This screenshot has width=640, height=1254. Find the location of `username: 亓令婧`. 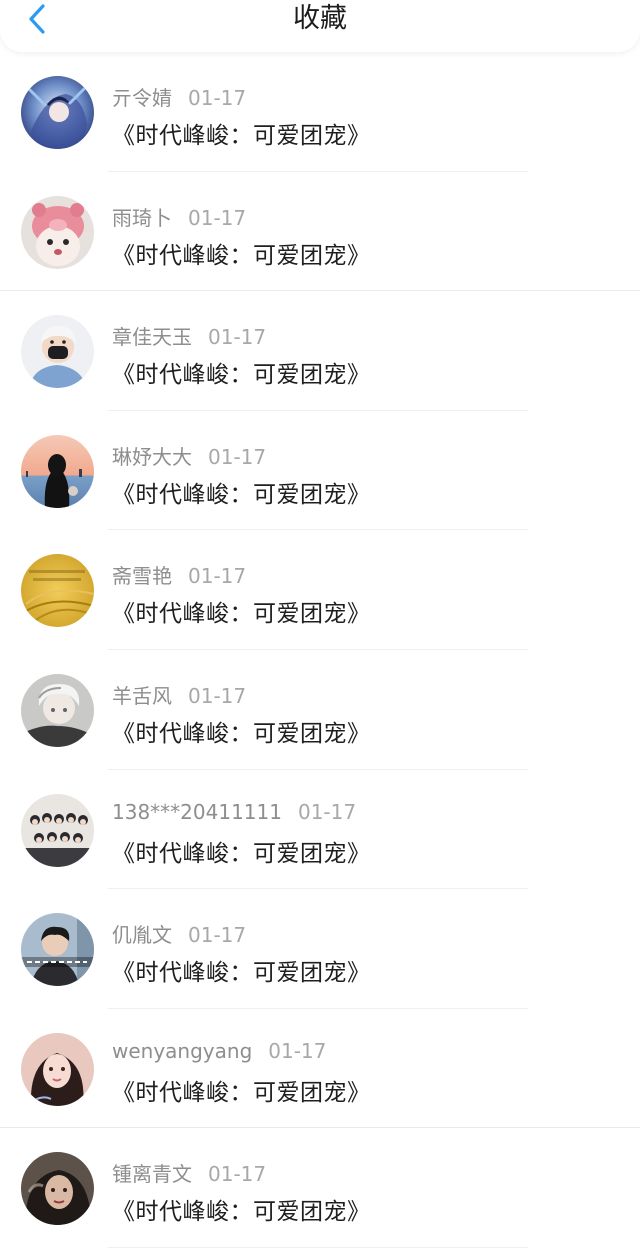

username: 亓令婧 is located at coordinates (142, 98).